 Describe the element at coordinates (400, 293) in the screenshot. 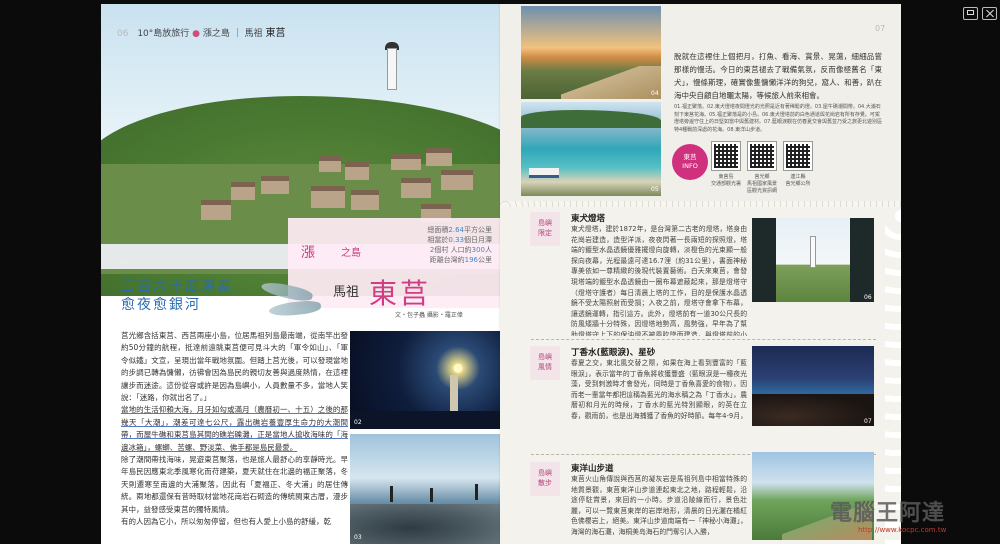

I see `page-title: 東莒` at that location.